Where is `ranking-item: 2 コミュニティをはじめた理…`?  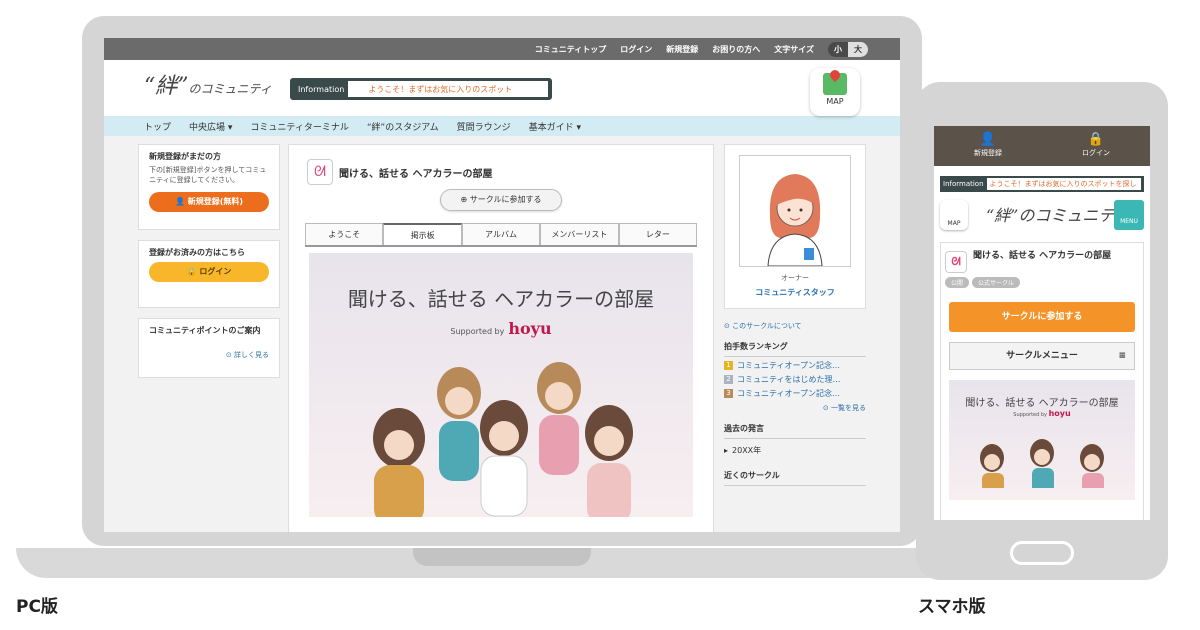
ranking-item: 2 コミュニティをはじめた理… is located at coordinates (795, 379).